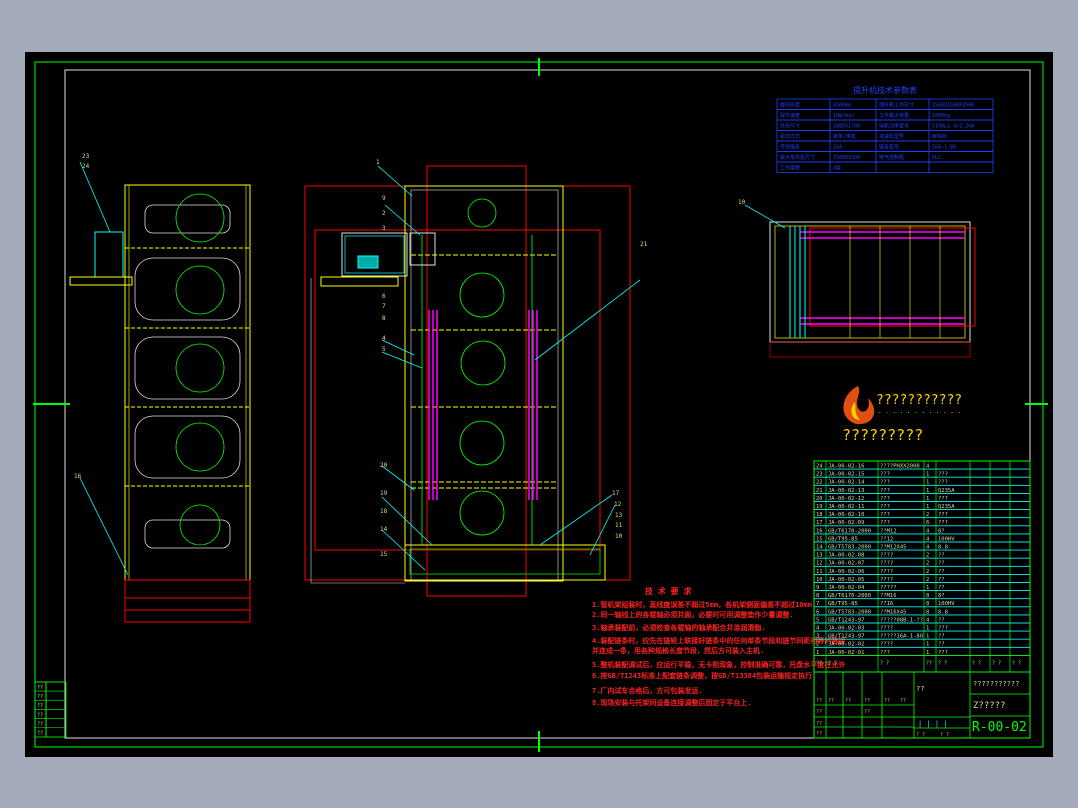  I want to click on parts-cell: JA-00-02-04, so click(846, 588).